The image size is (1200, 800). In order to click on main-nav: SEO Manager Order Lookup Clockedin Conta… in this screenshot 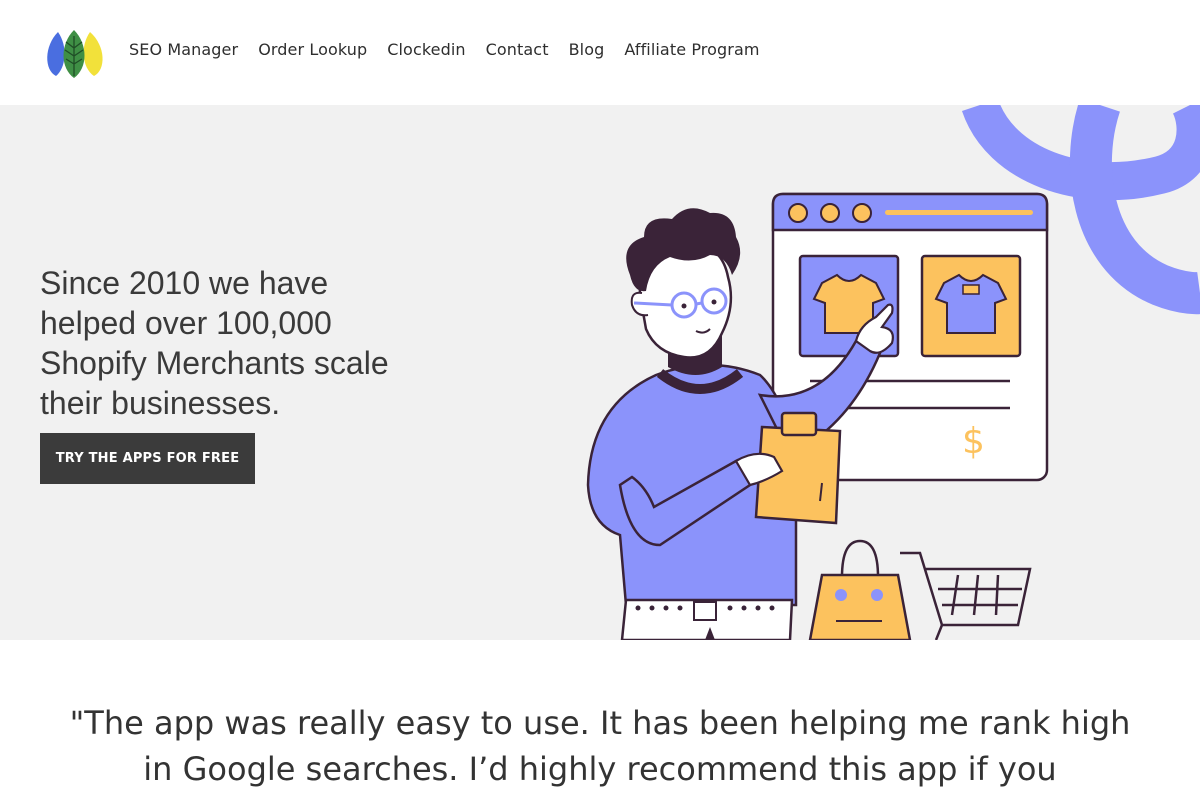, I will do `click(444, 49)`.